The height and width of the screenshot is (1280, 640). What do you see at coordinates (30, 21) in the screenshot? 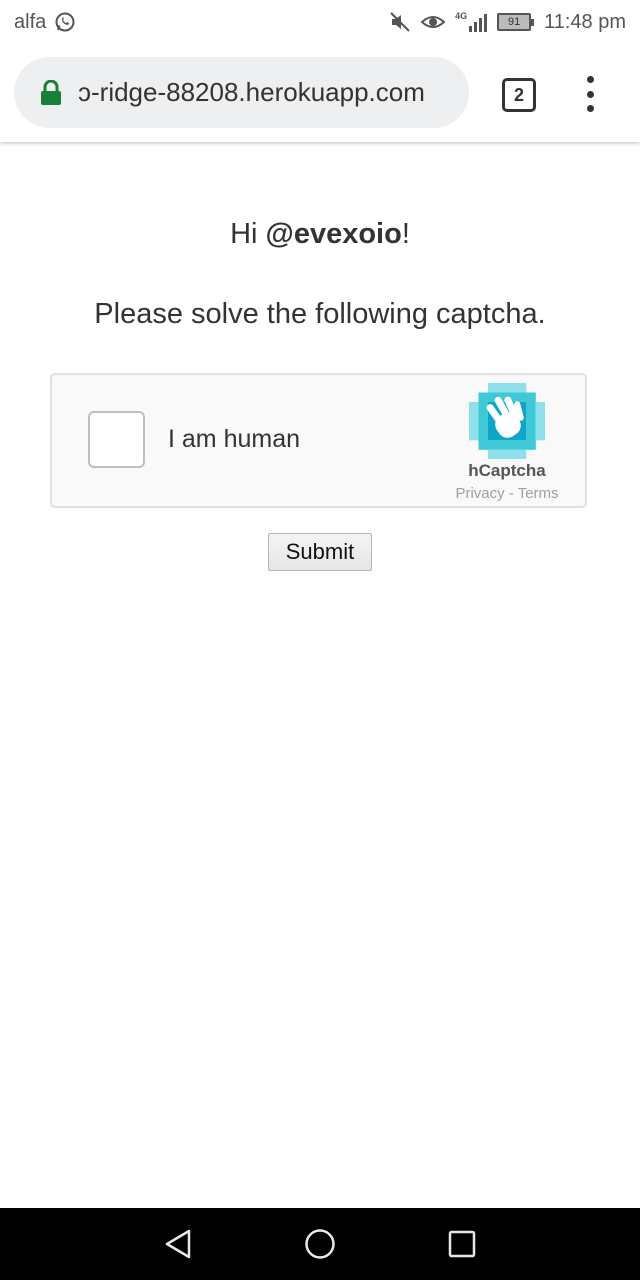
I see `carrier-name: alfa` at bounding box center [30, 21].